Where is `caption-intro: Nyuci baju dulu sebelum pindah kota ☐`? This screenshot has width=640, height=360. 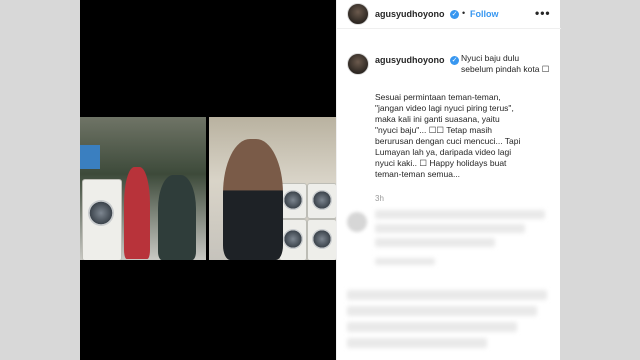 caption-intro: Nyuci baju dulu sebelum pindah kota ☐ is located at coordinates (505, 63).